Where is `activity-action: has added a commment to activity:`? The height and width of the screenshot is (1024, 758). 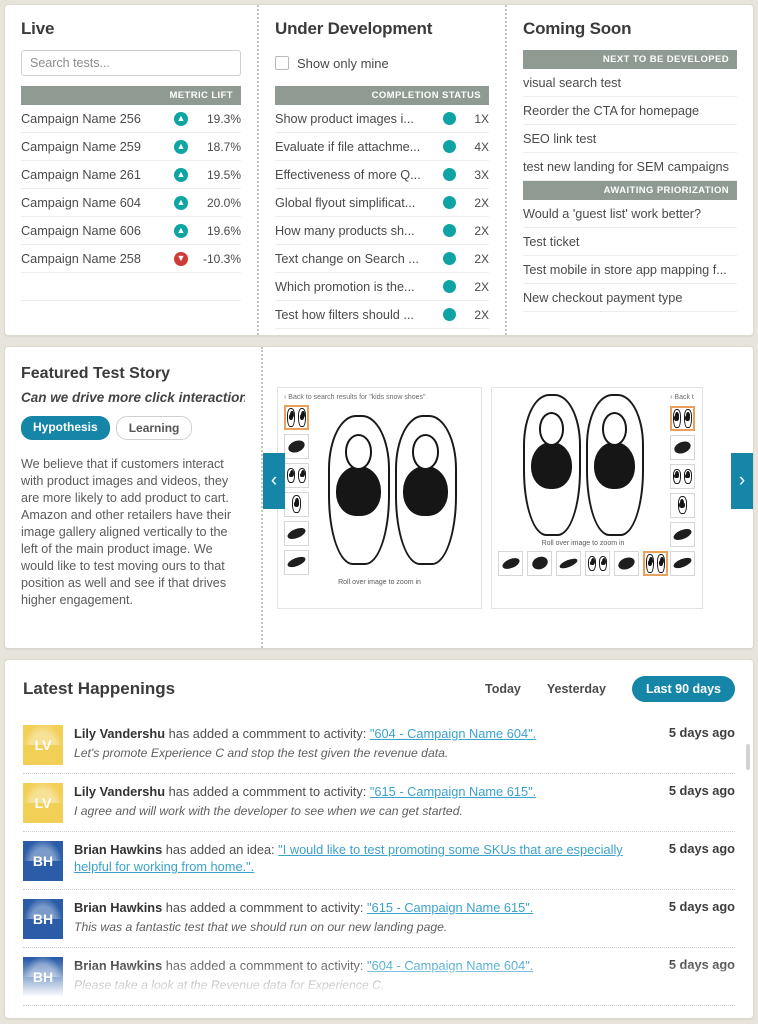 activity-action: has added a commment to activity: is located at coordinates (265, 907).